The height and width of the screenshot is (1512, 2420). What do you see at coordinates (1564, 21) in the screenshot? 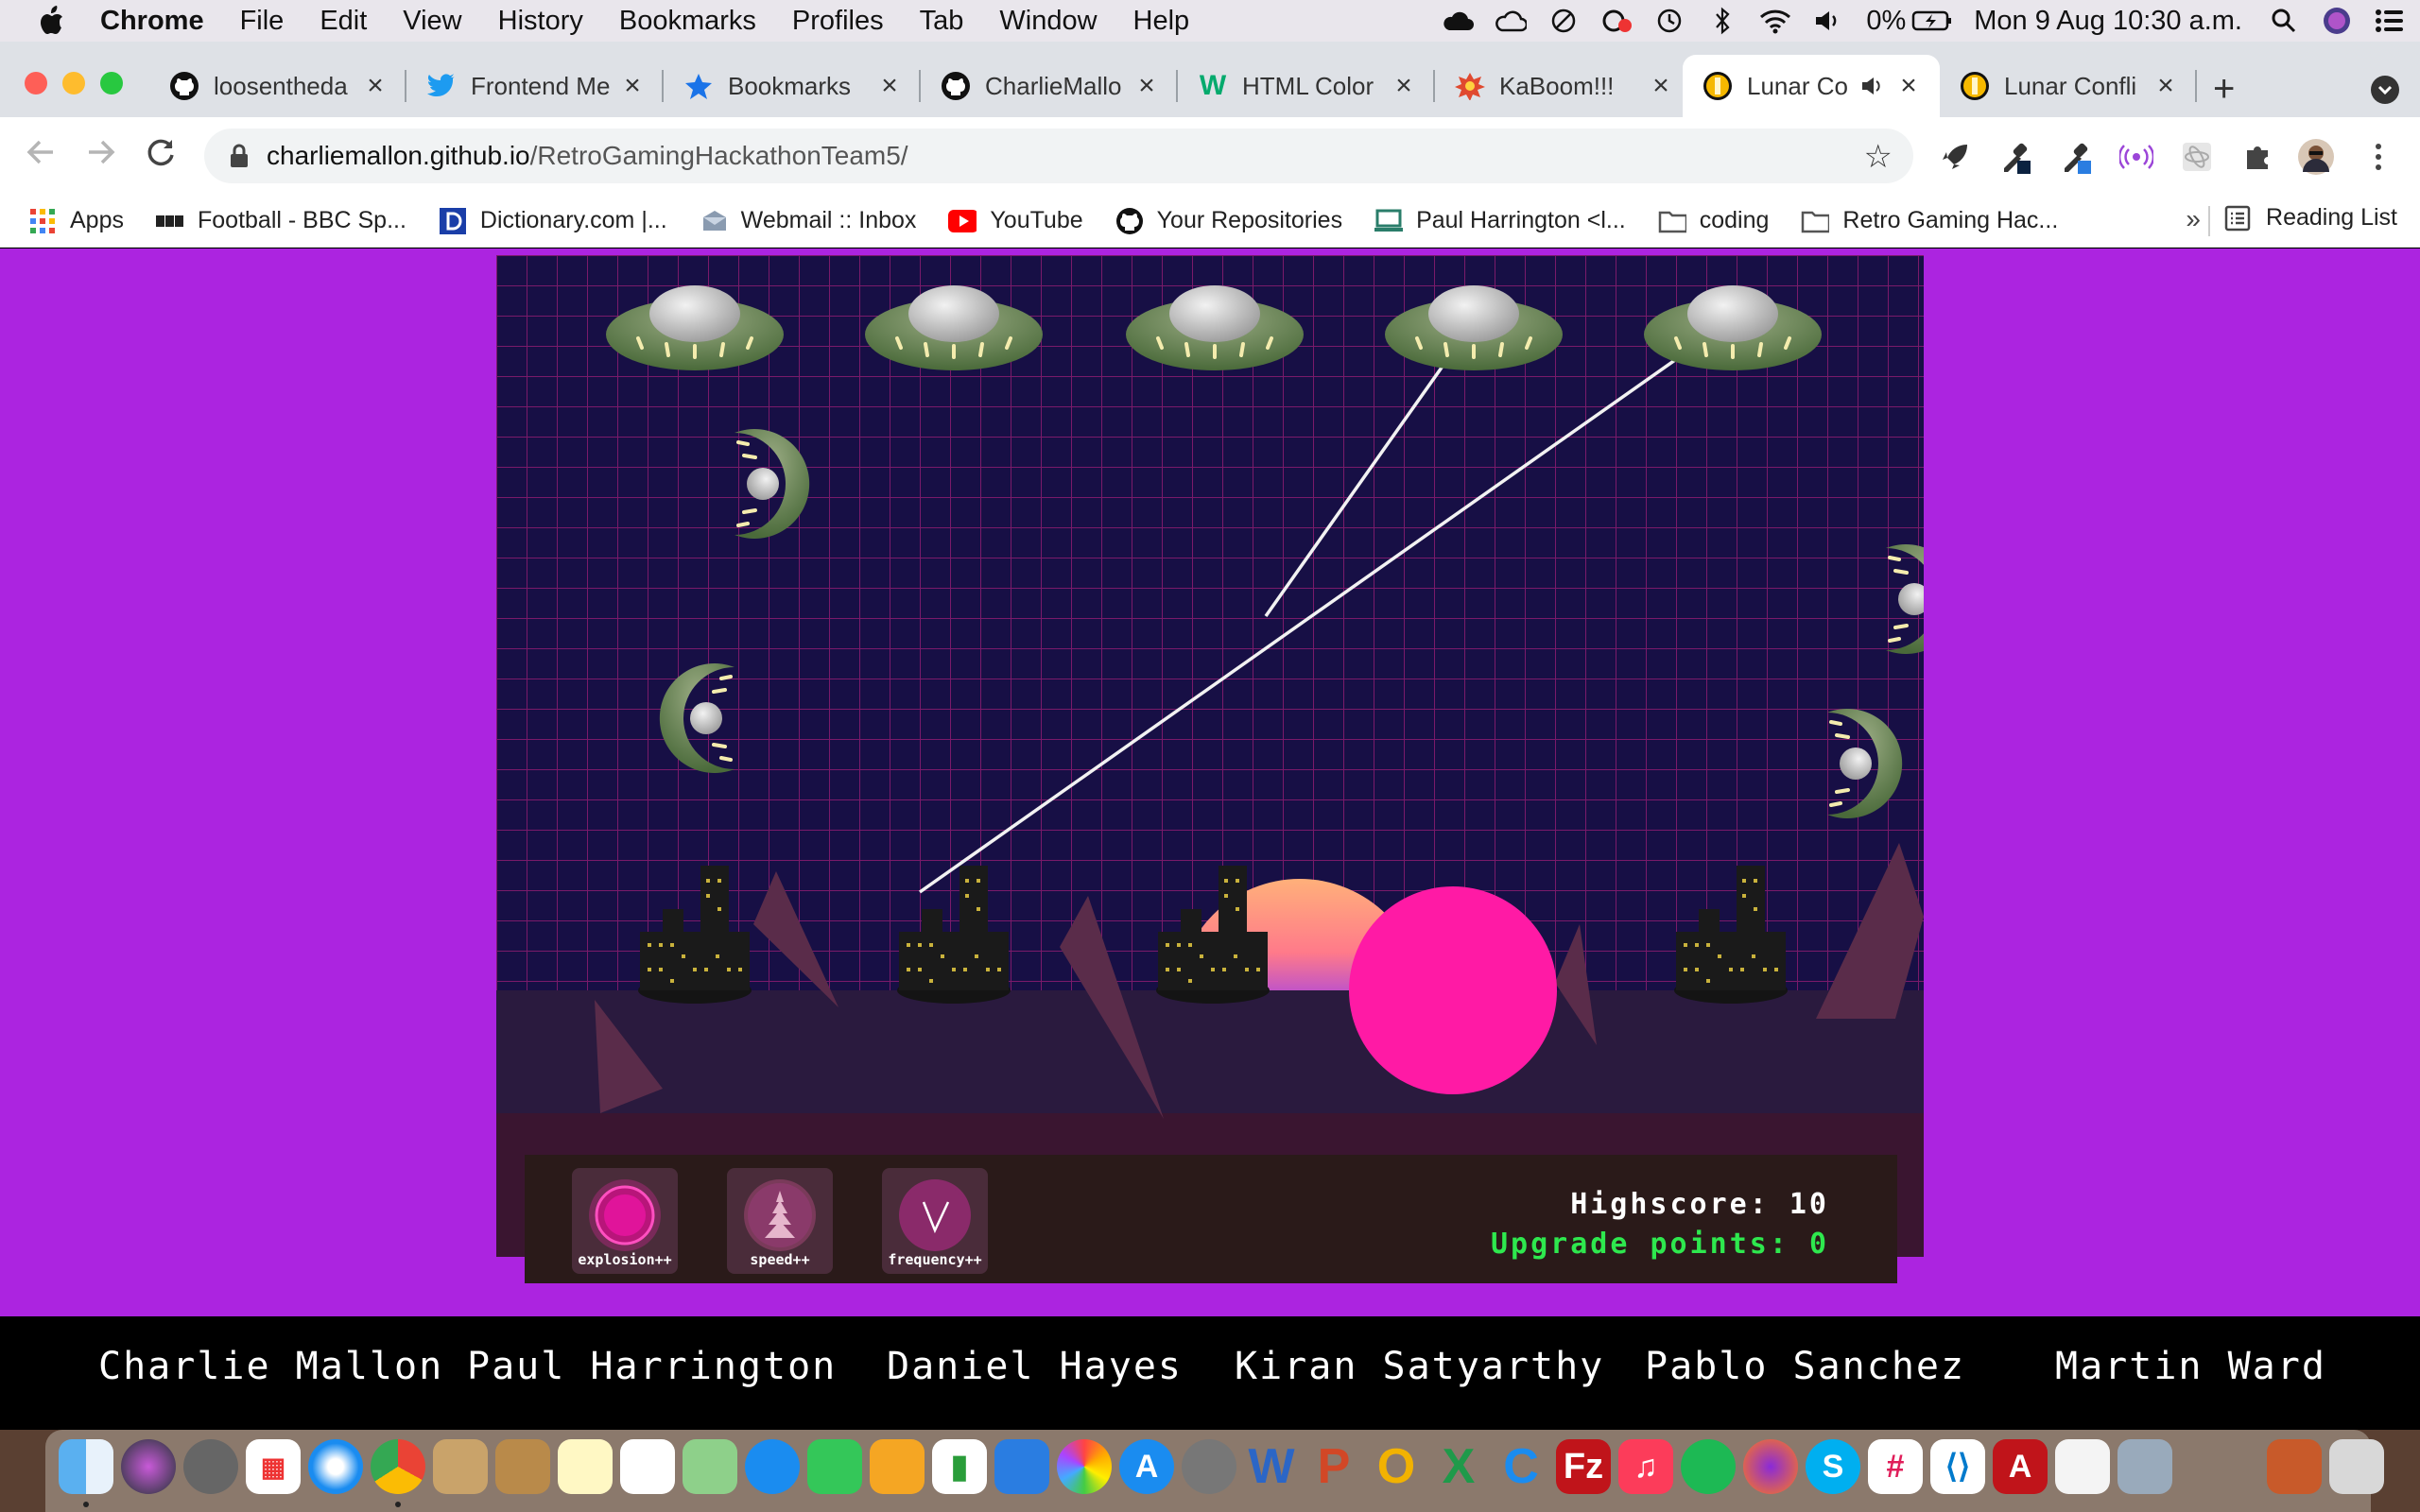
I see `do-not-disturb-icon` at bounding box center [1564, 21].